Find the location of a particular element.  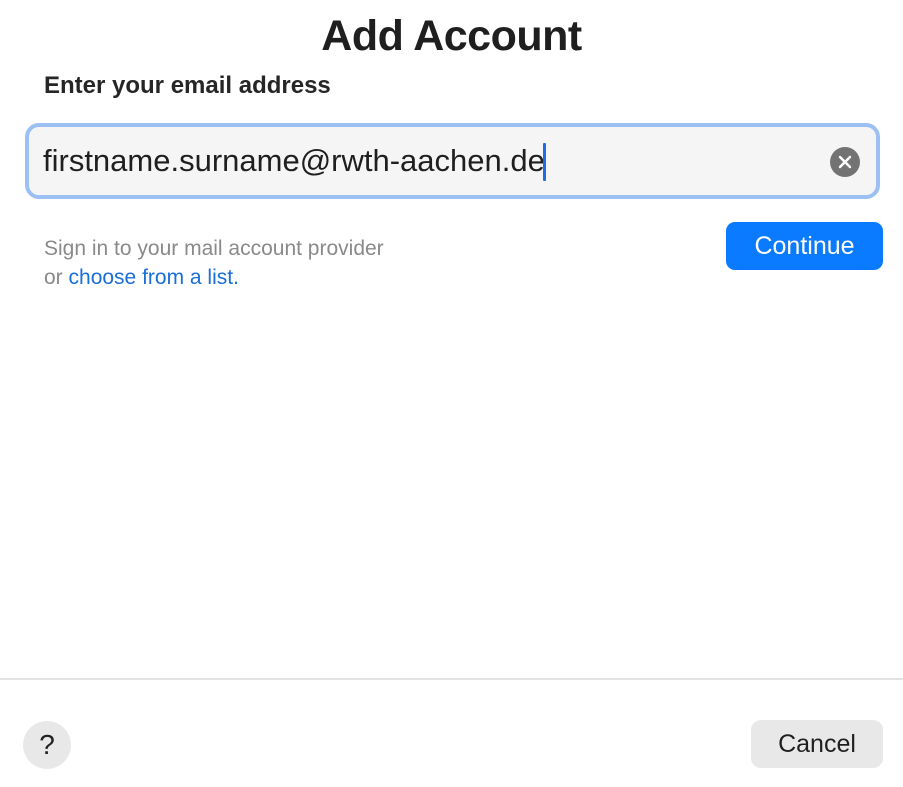

choose-from-list-link: choose from a list. is located at coordinates (154, 277).